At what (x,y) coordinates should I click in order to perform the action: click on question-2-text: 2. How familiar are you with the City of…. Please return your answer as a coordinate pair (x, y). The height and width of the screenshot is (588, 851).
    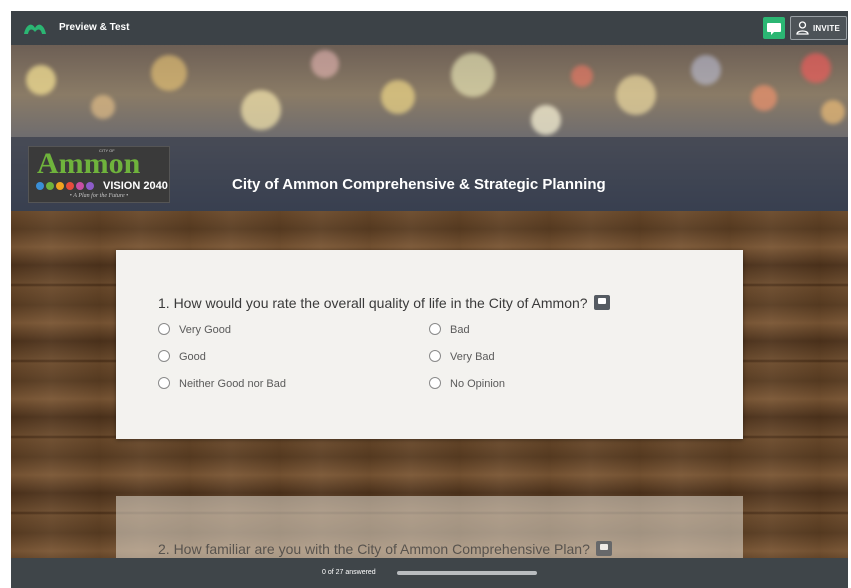
    Looking at the image, I should click on (385, 549).